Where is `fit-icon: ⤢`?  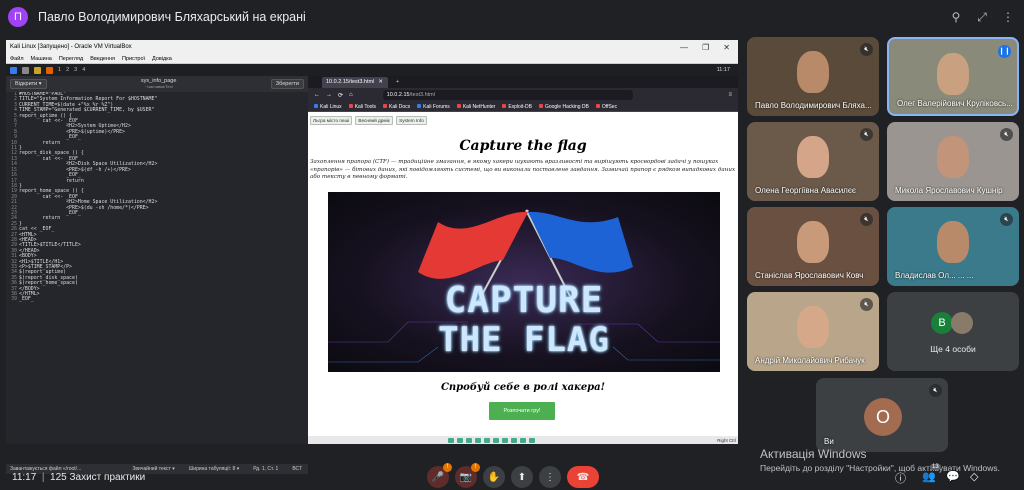
fit-icon: ⤢ is located at coordinates (982, 17).